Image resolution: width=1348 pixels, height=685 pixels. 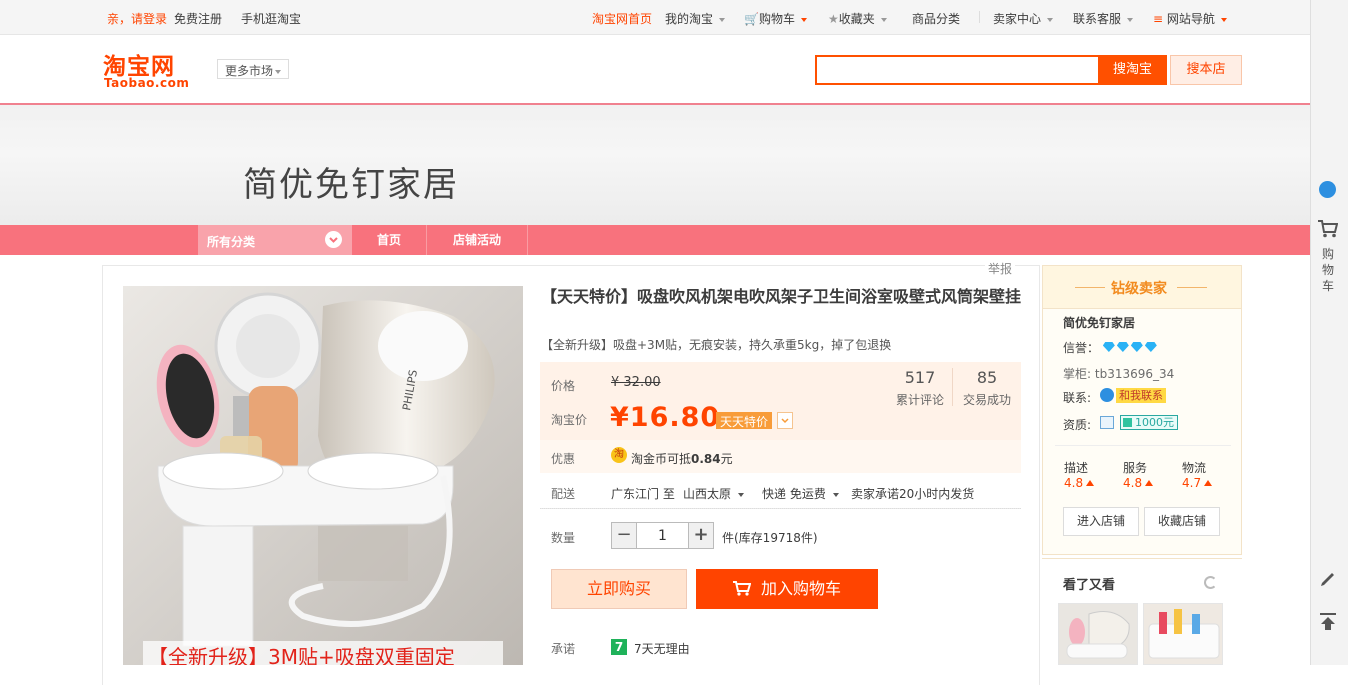 I want to click on seller-center-menu: 卖家中心, so click(x=1023, y=18).